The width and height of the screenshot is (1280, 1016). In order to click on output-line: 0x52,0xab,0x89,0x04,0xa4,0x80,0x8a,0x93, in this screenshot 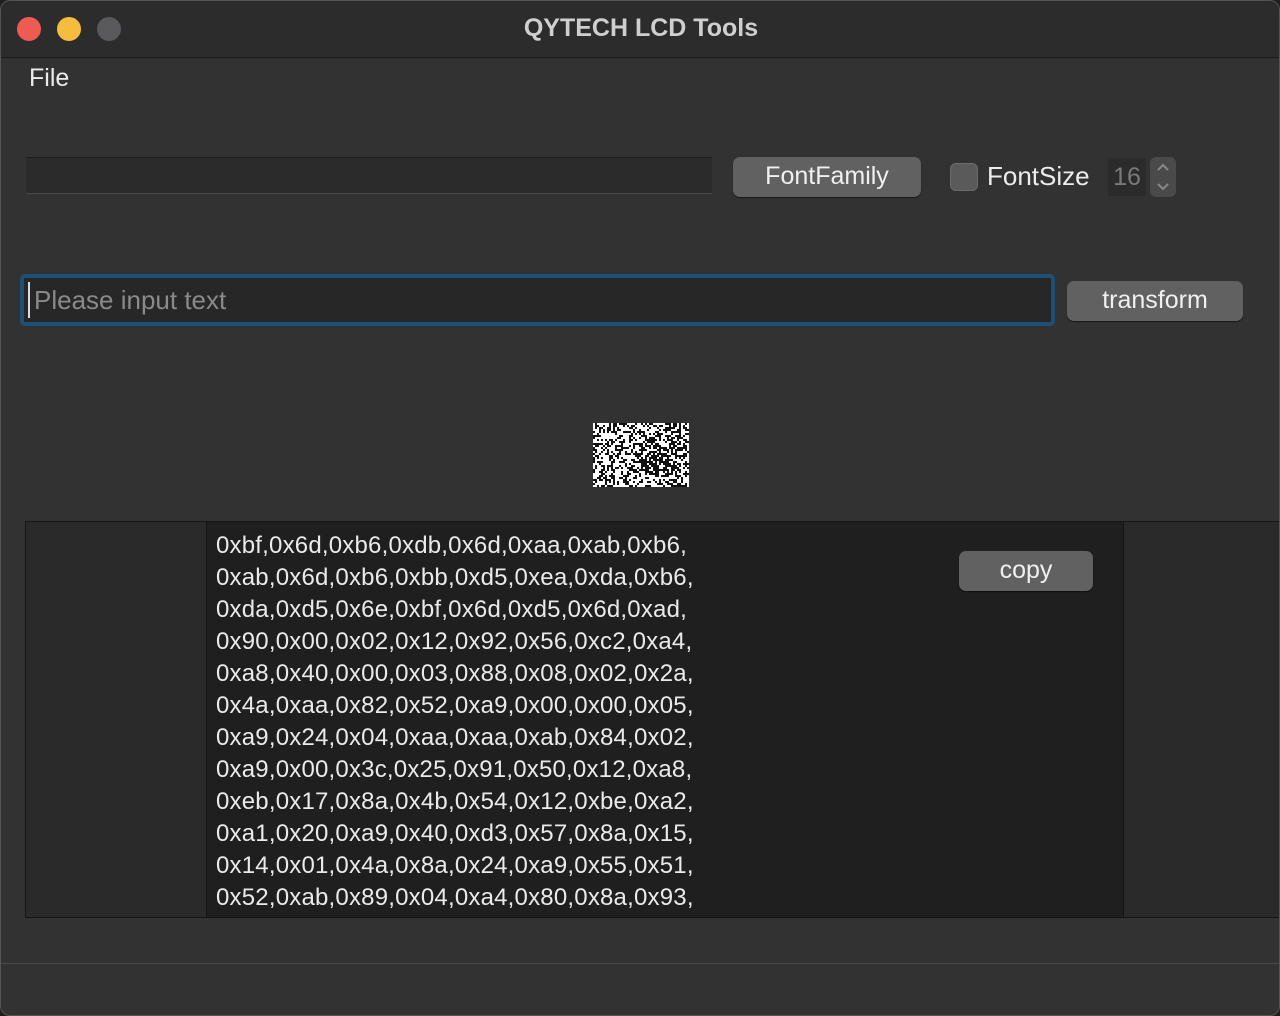, I will do `click(455, 897)`.